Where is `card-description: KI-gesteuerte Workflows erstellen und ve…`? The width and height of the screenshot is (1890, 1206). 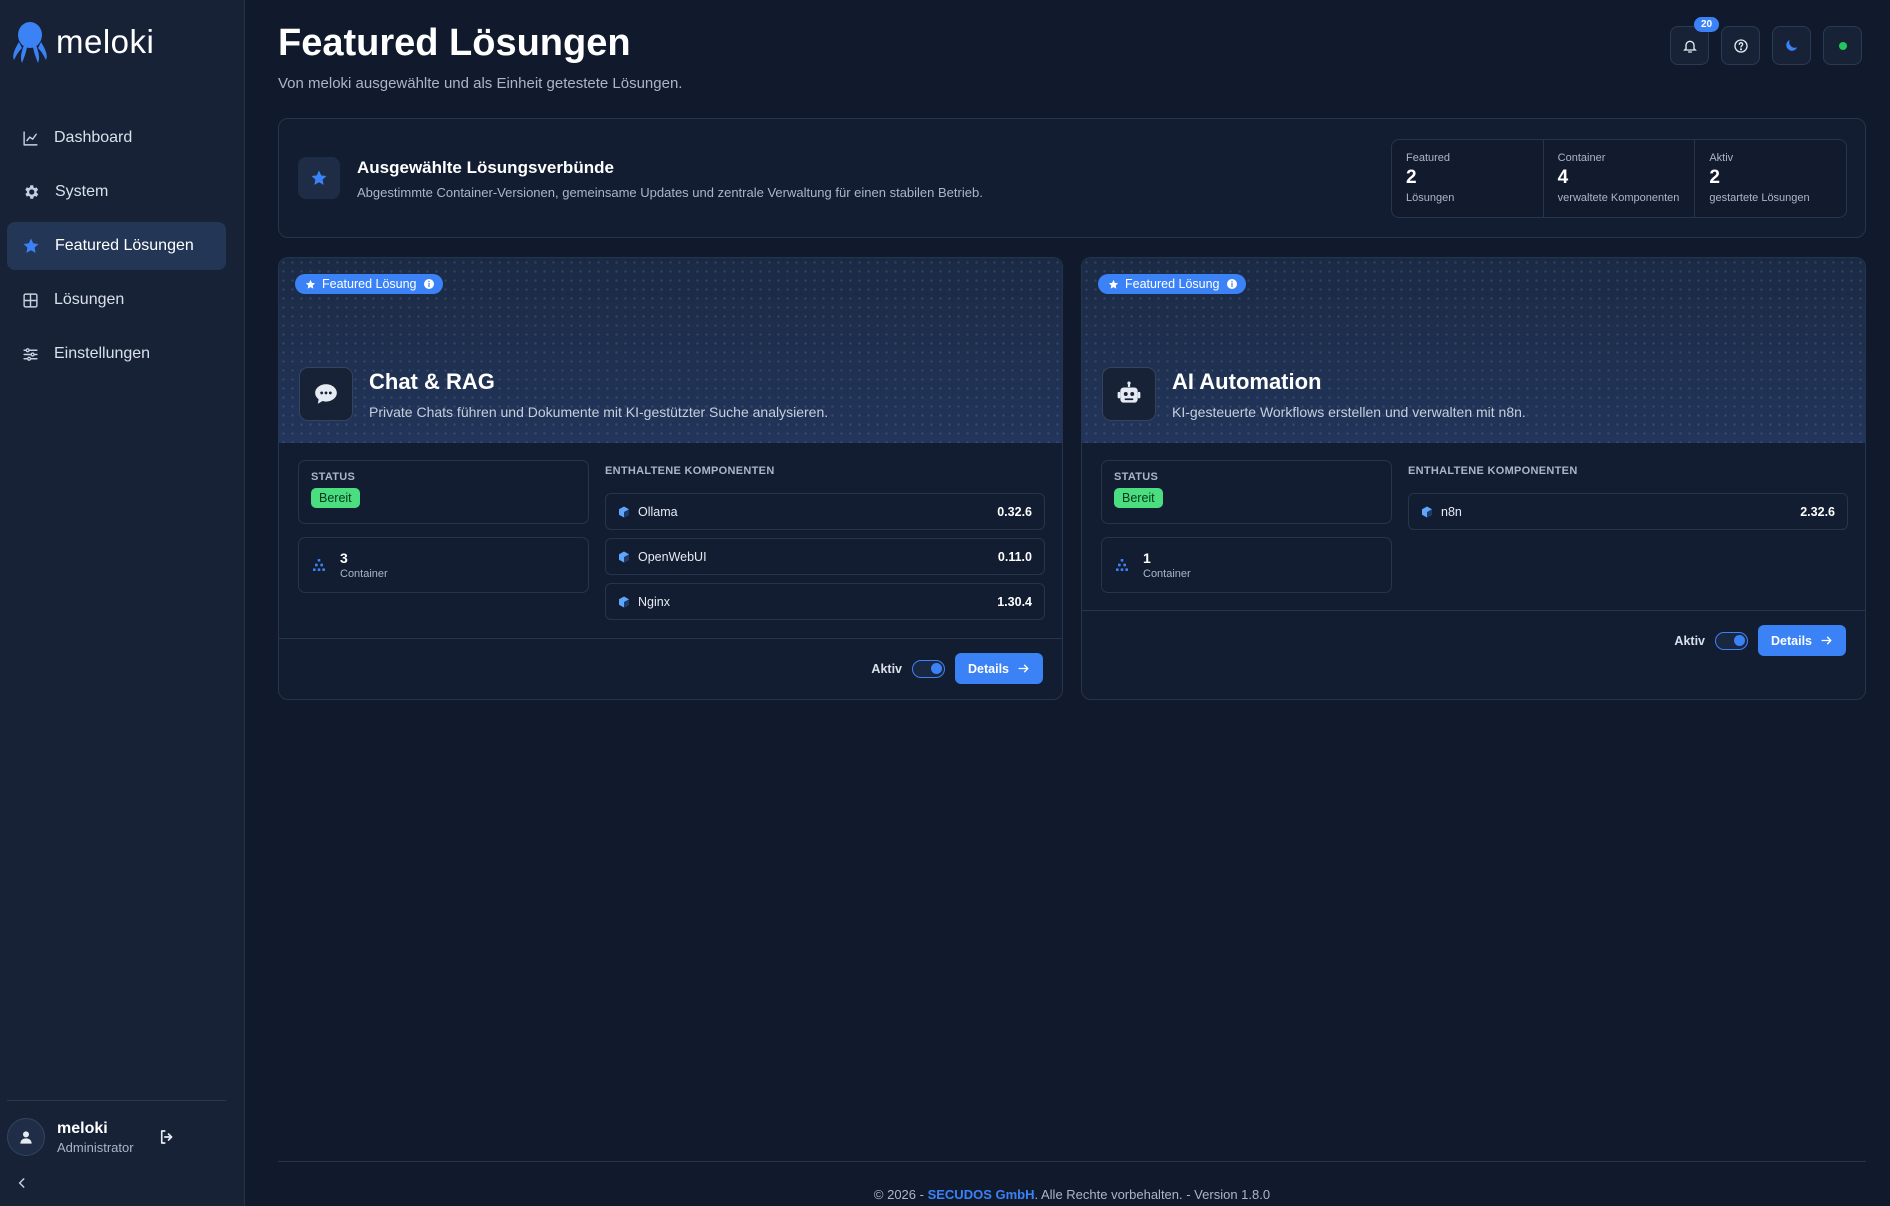 card-description: KI-gesteuerte Workflows erstellen und ve… is located at coordinates (1349, 412).